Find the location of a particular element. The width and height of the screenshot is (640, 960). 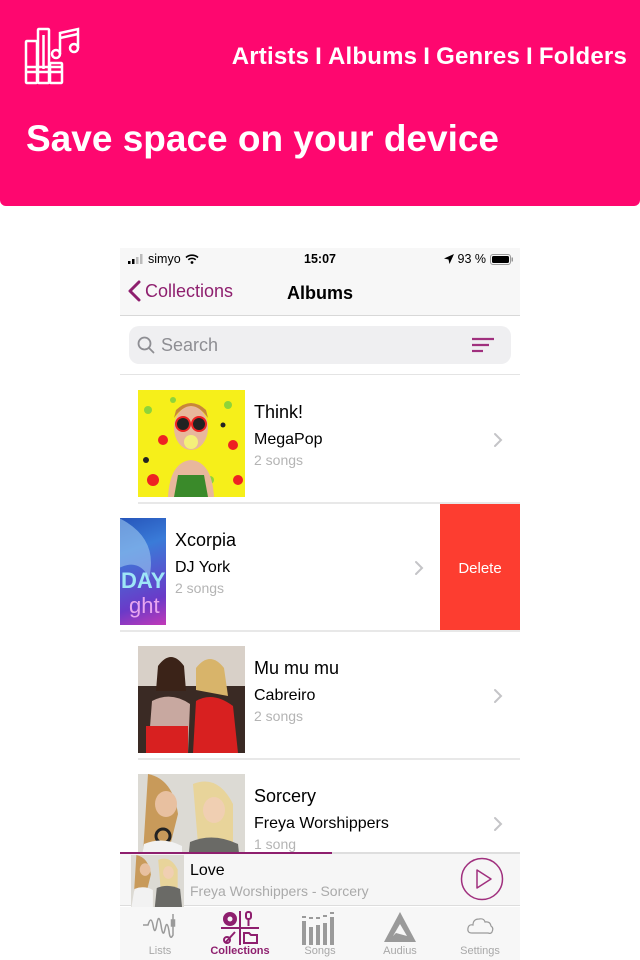

album-row: Think! MegaPop 2 songs is located at coordinates (320, 440).